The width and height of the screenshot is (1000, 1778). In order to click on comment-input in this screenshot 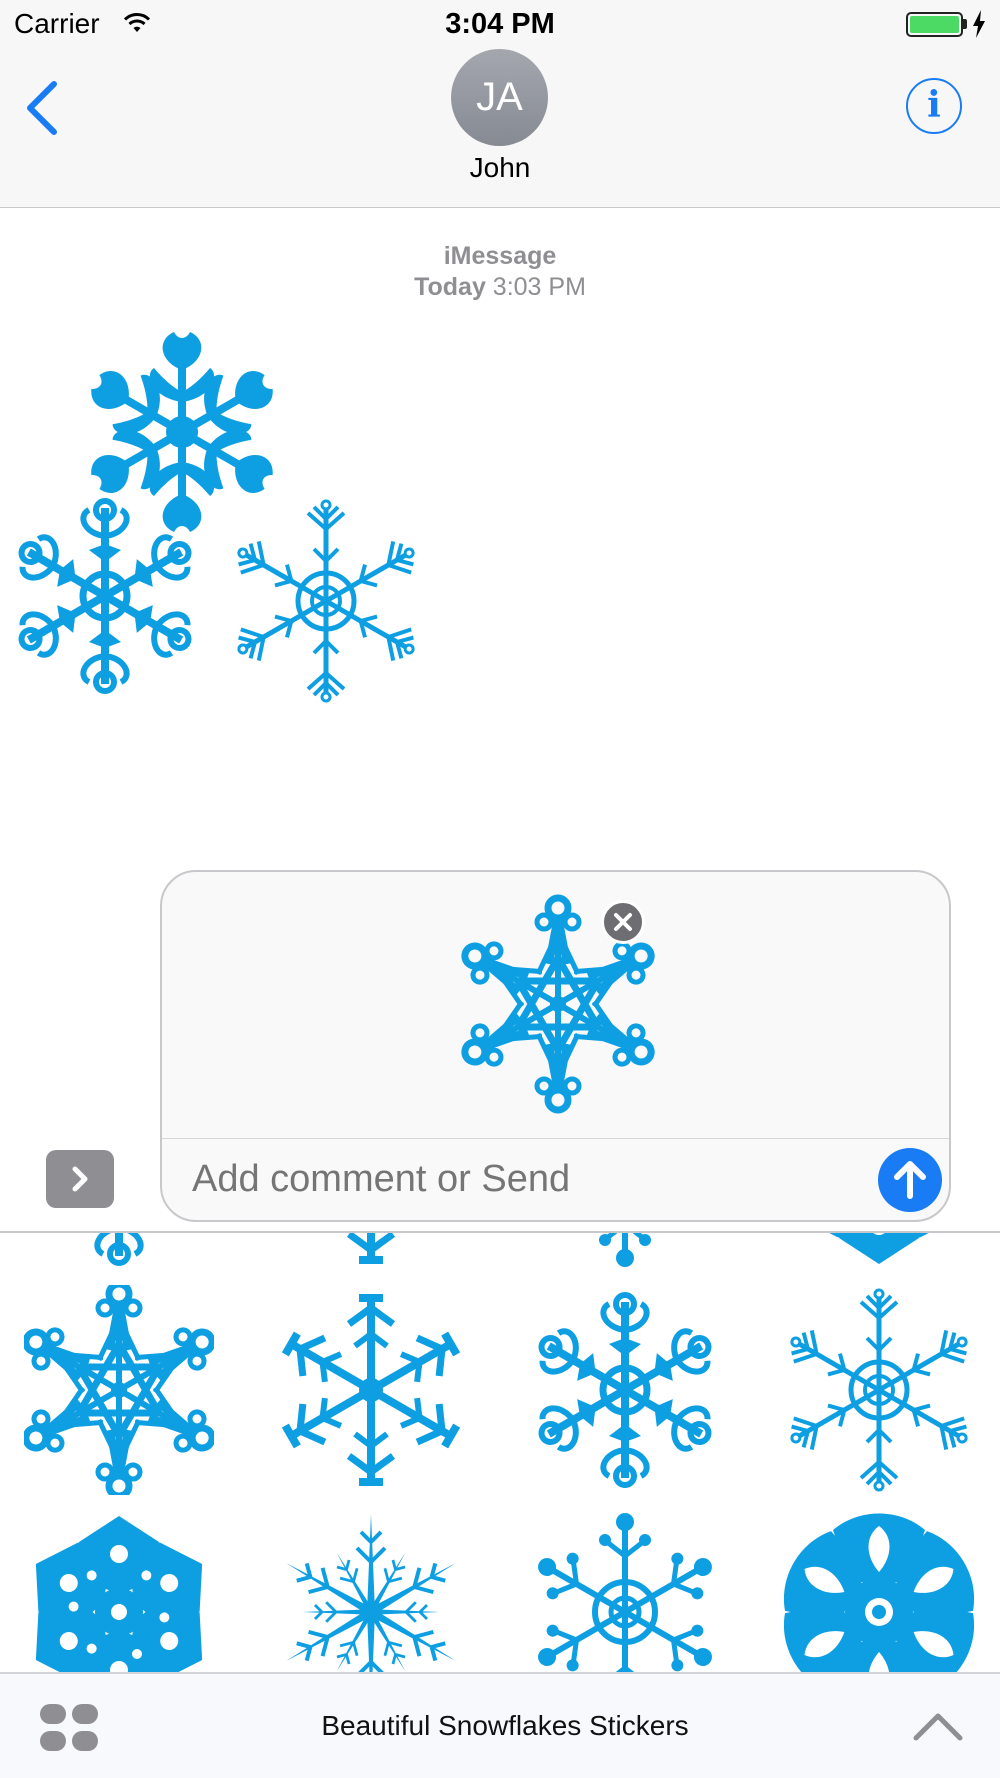, I will do `click(517, 1179)`.